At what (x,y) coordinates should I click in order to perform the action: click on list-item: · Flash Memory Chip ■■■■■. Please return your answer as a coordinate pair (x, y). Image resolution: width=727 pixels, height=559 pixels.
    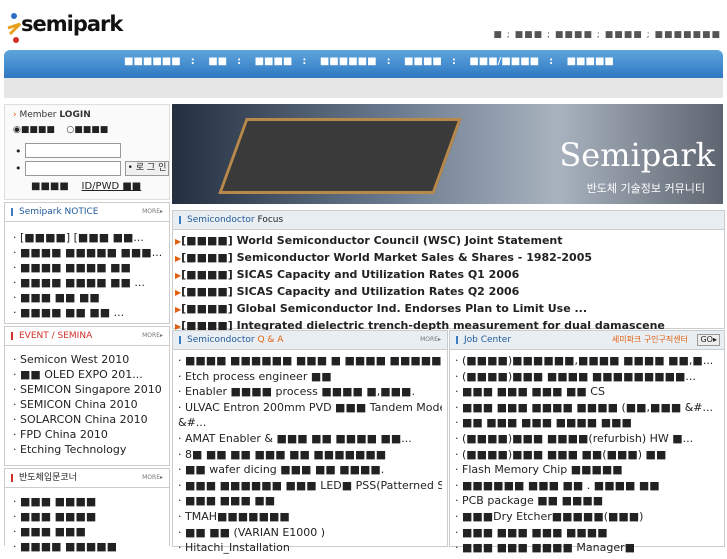
    Looking at the image, I should click on (587, 470).